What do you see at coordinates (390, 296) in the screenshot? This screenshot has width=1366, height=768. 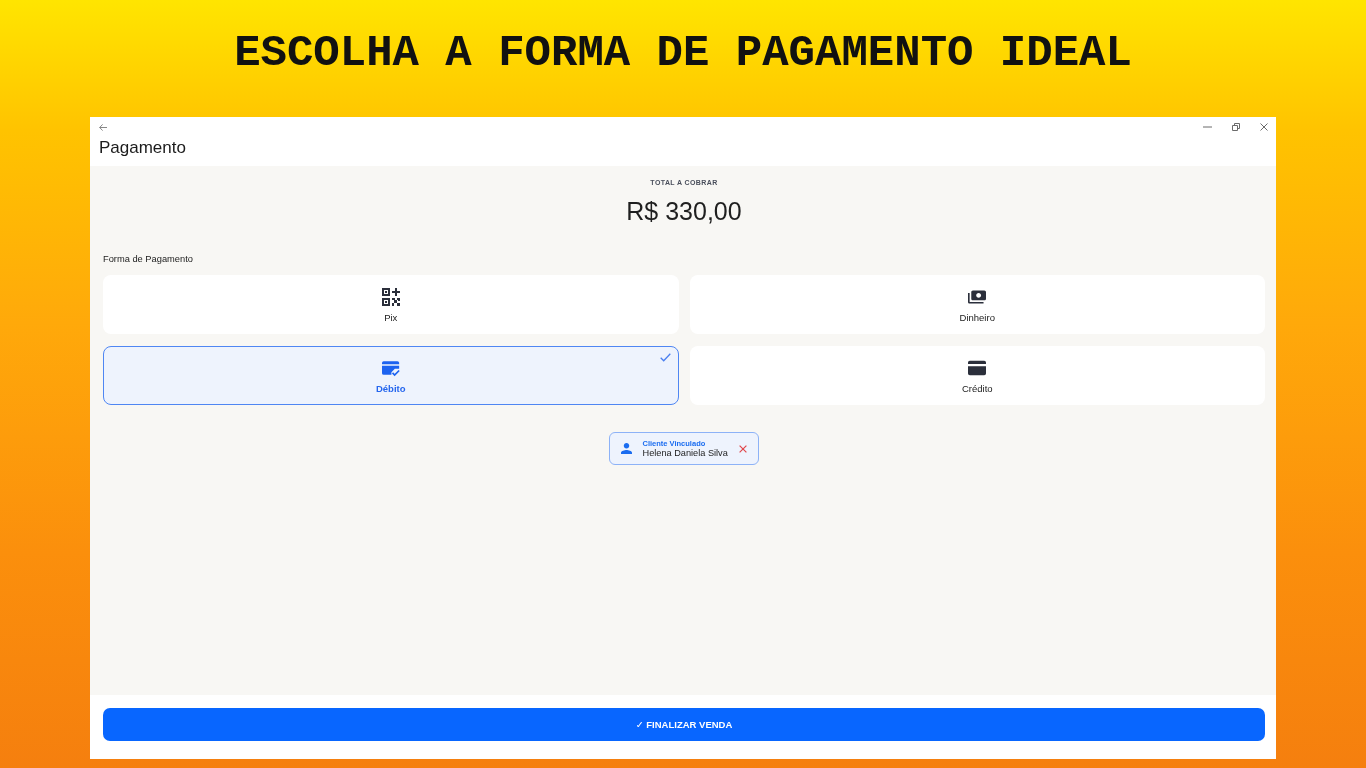 I see `qr-code-icon` at bounding box center [390, 296].